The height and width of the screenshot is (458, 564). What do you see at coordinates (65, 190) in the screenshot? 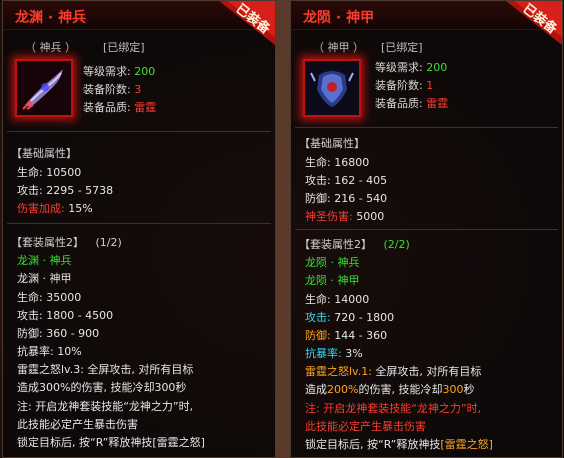
I see `atk-row: 攻击: 2295 - 5738` at bounding box center [65, 190].